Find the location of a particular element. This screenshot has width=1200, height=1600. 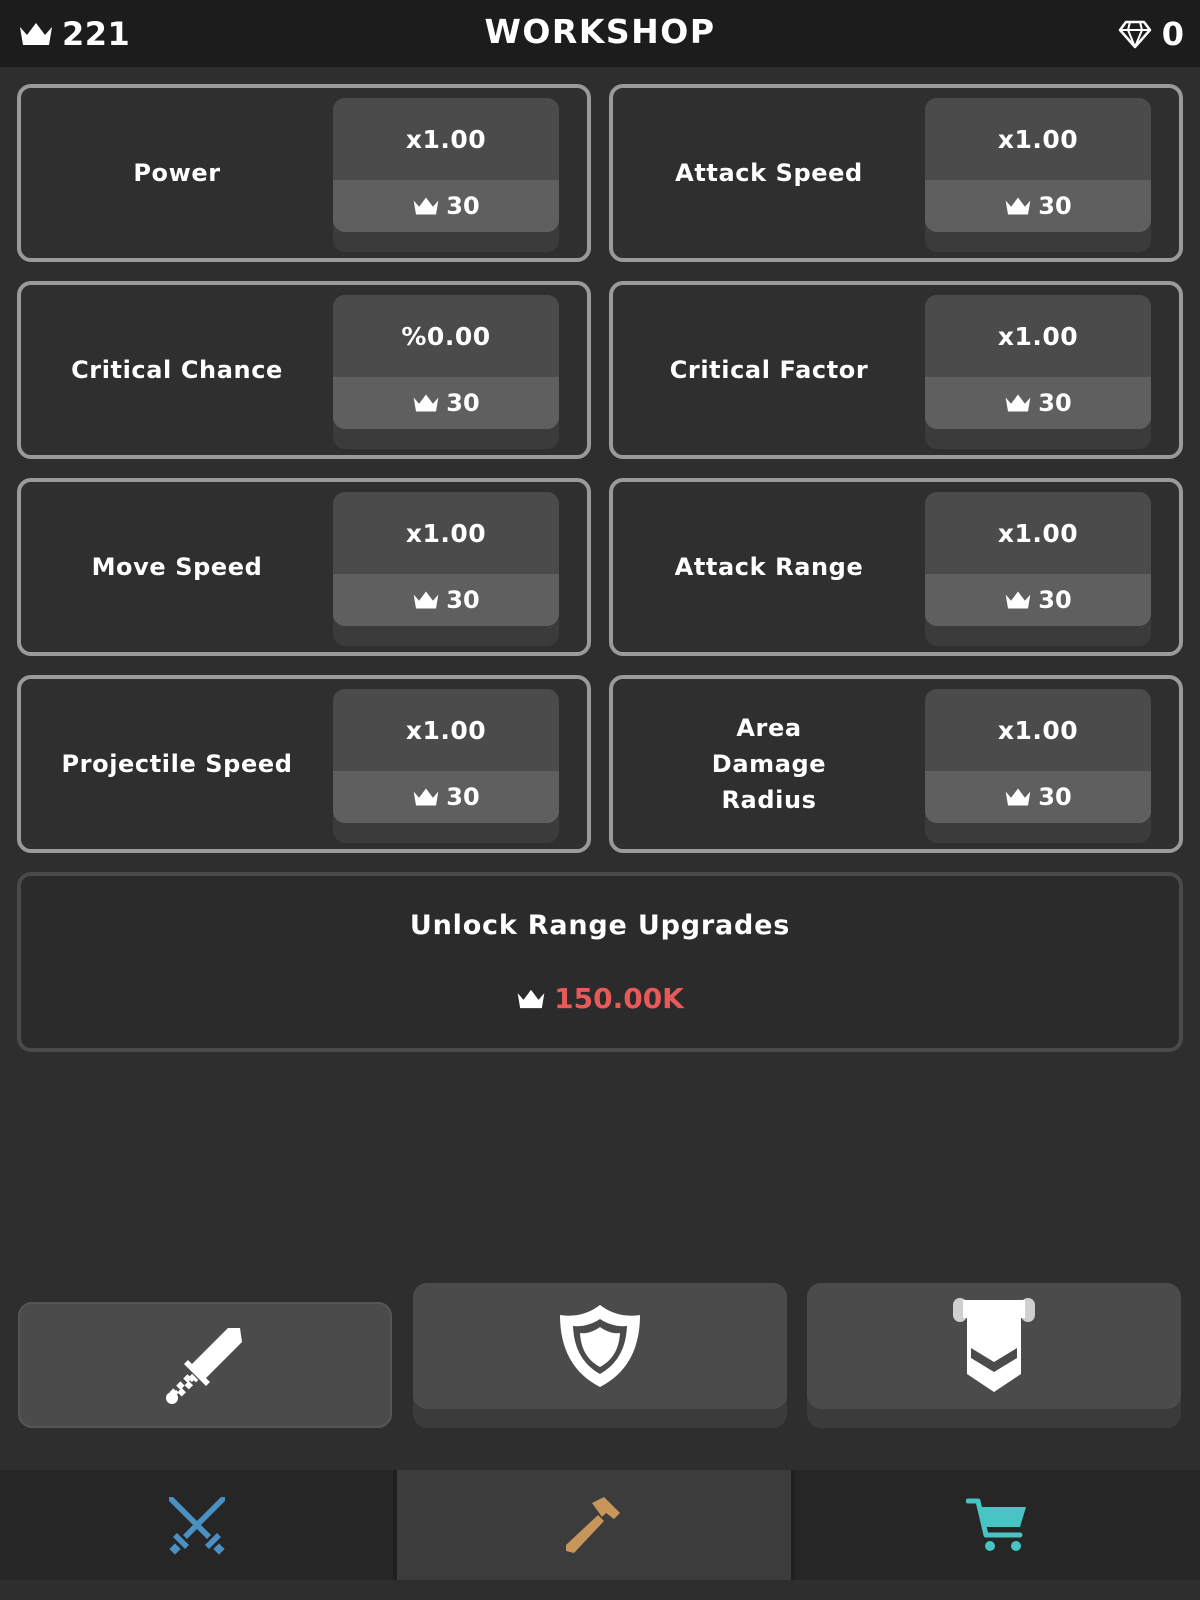

upgrade-button-critical-factor: x1.00 30 is located at coordinates (1038, 372).